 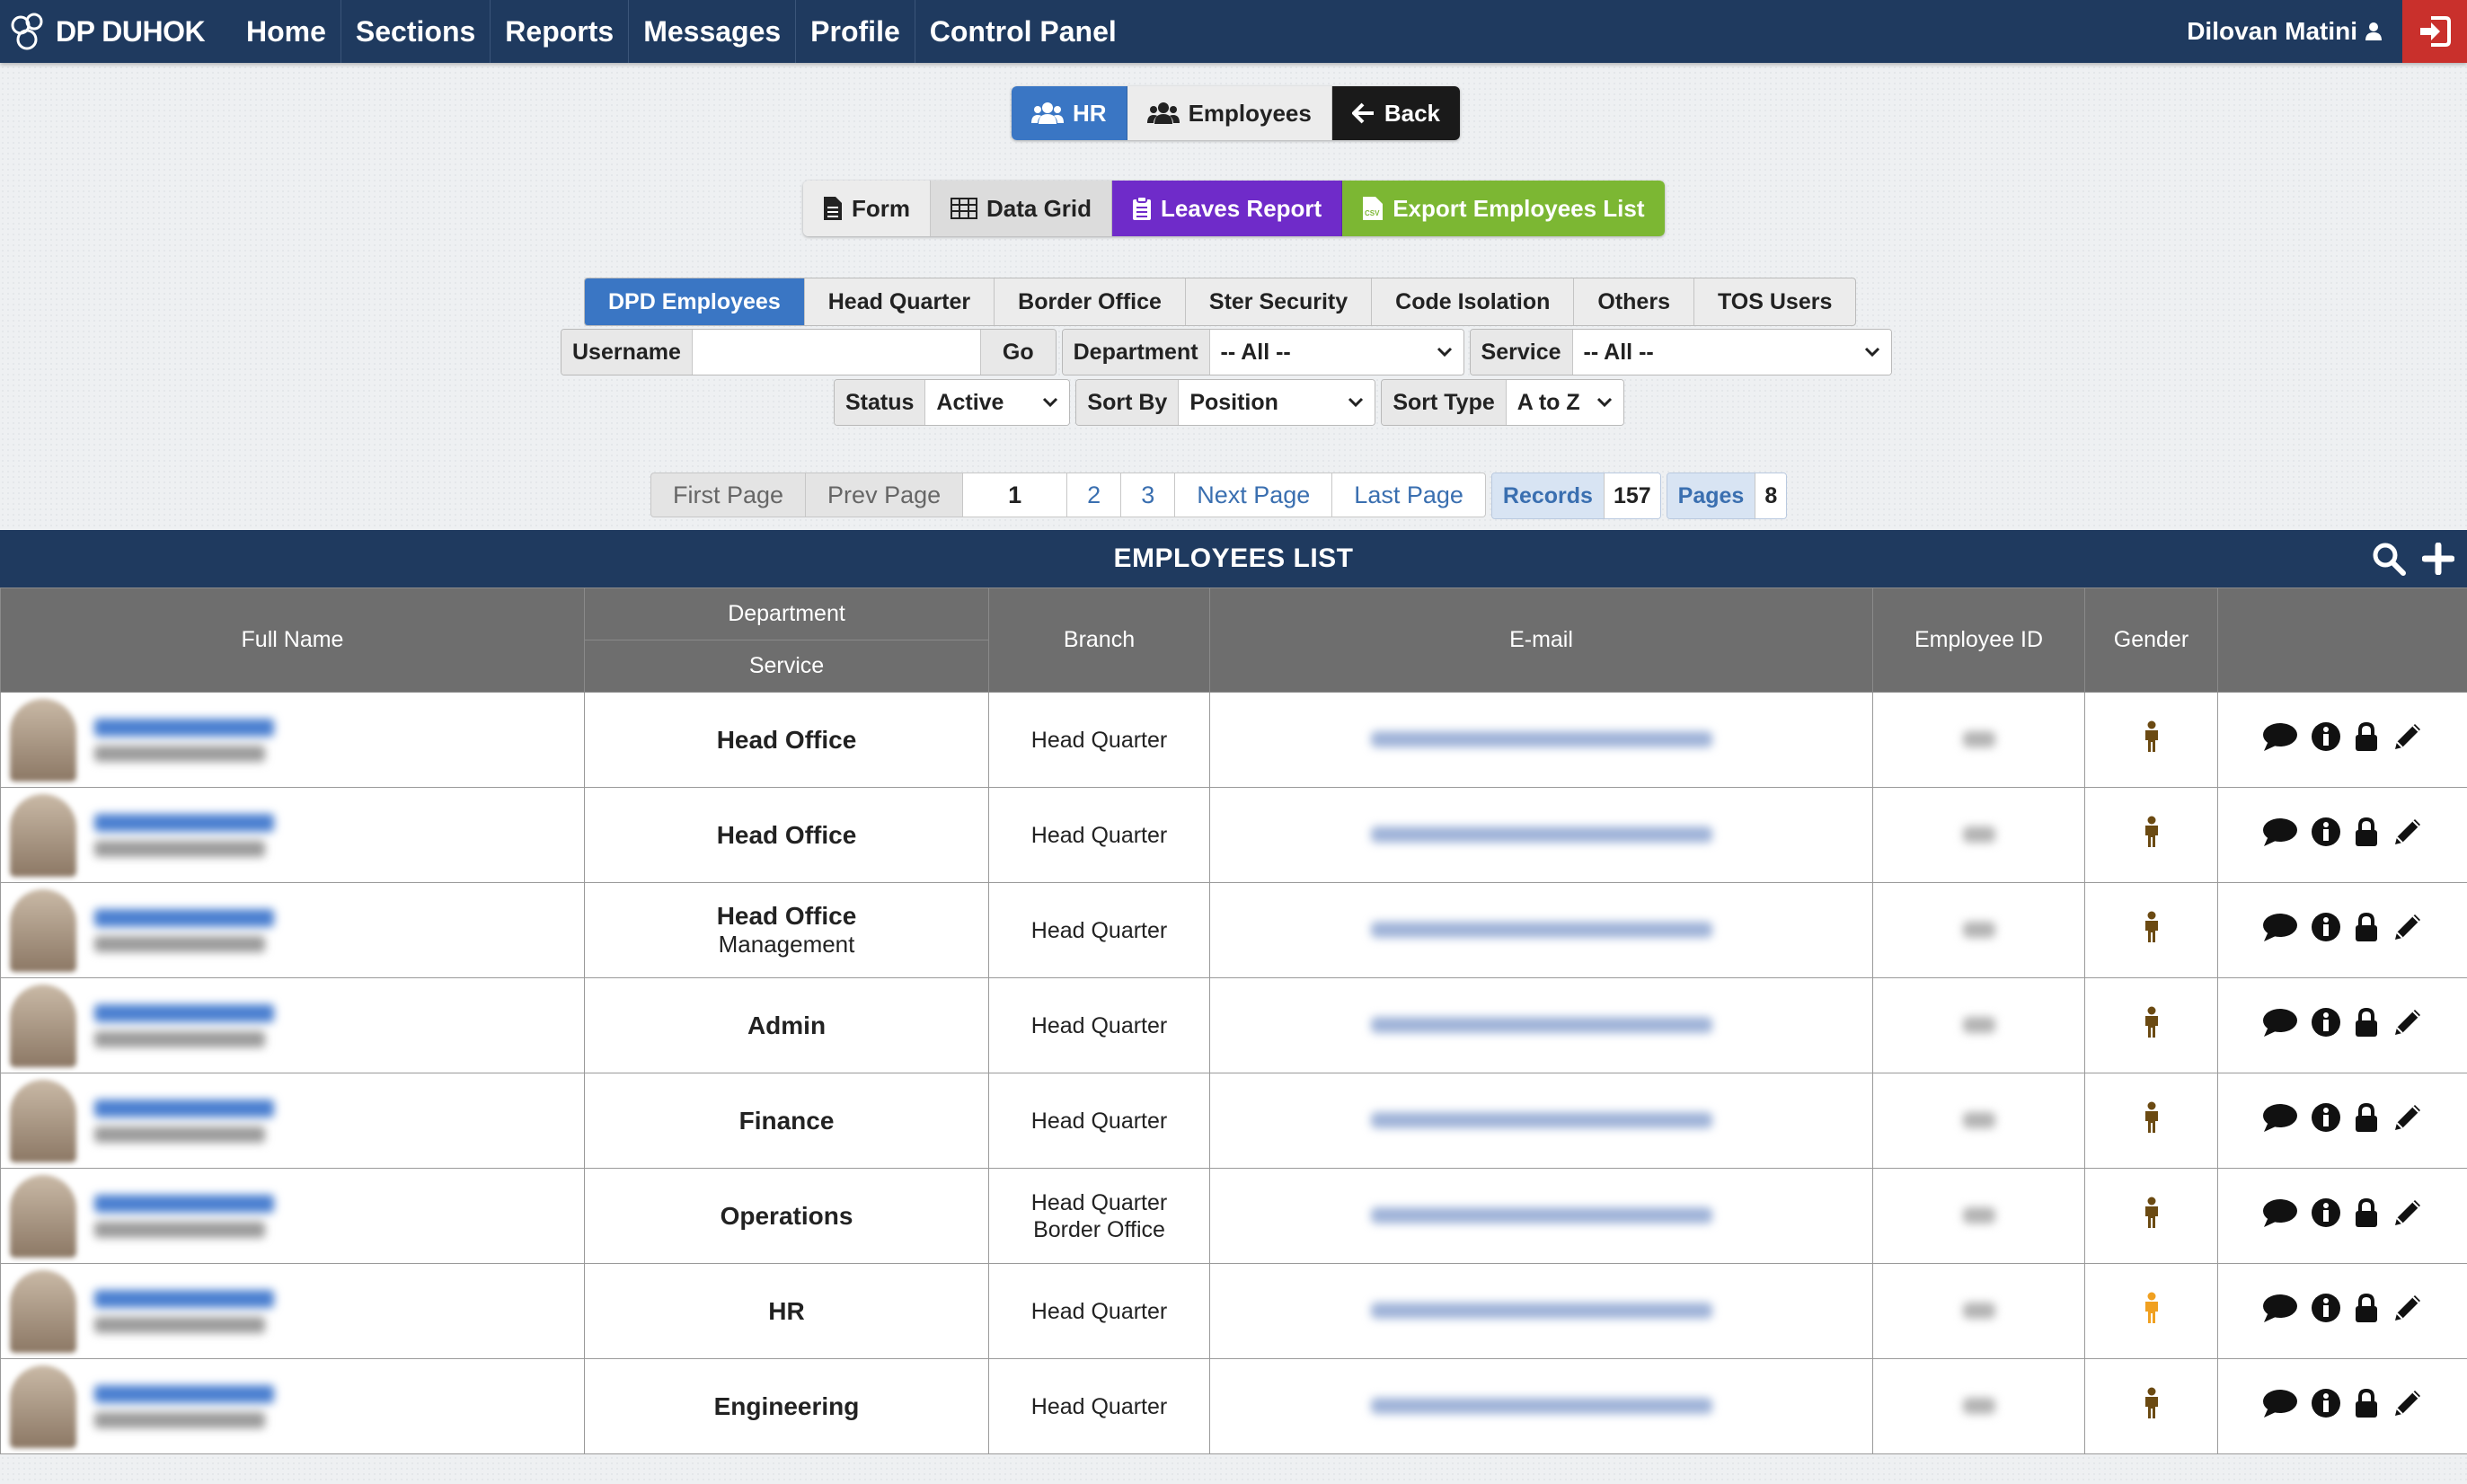 What do you see at coordinates (1396, 113) in the screenshot?
I see `back-button: Back` at bounding box center [1396, 113].